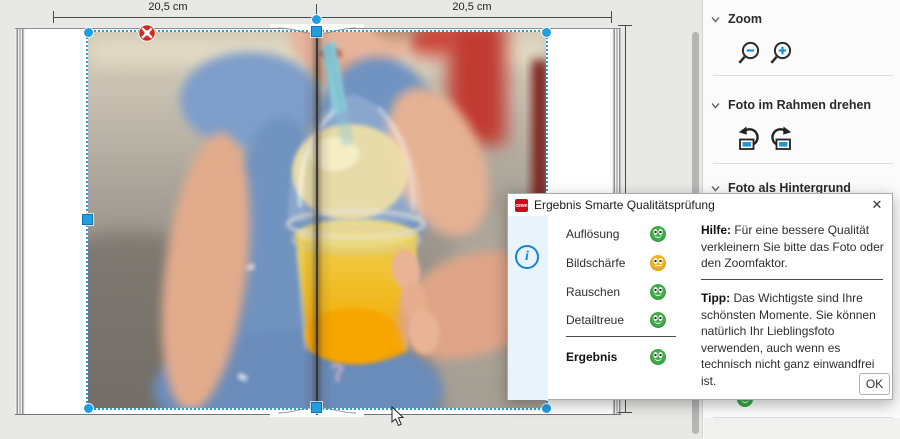 Image resolution: width=900 pixels, height=439 pixels. Describe the element at coordinates (398, 416) in the screenshot. I see `mouse-cursor` at that location.